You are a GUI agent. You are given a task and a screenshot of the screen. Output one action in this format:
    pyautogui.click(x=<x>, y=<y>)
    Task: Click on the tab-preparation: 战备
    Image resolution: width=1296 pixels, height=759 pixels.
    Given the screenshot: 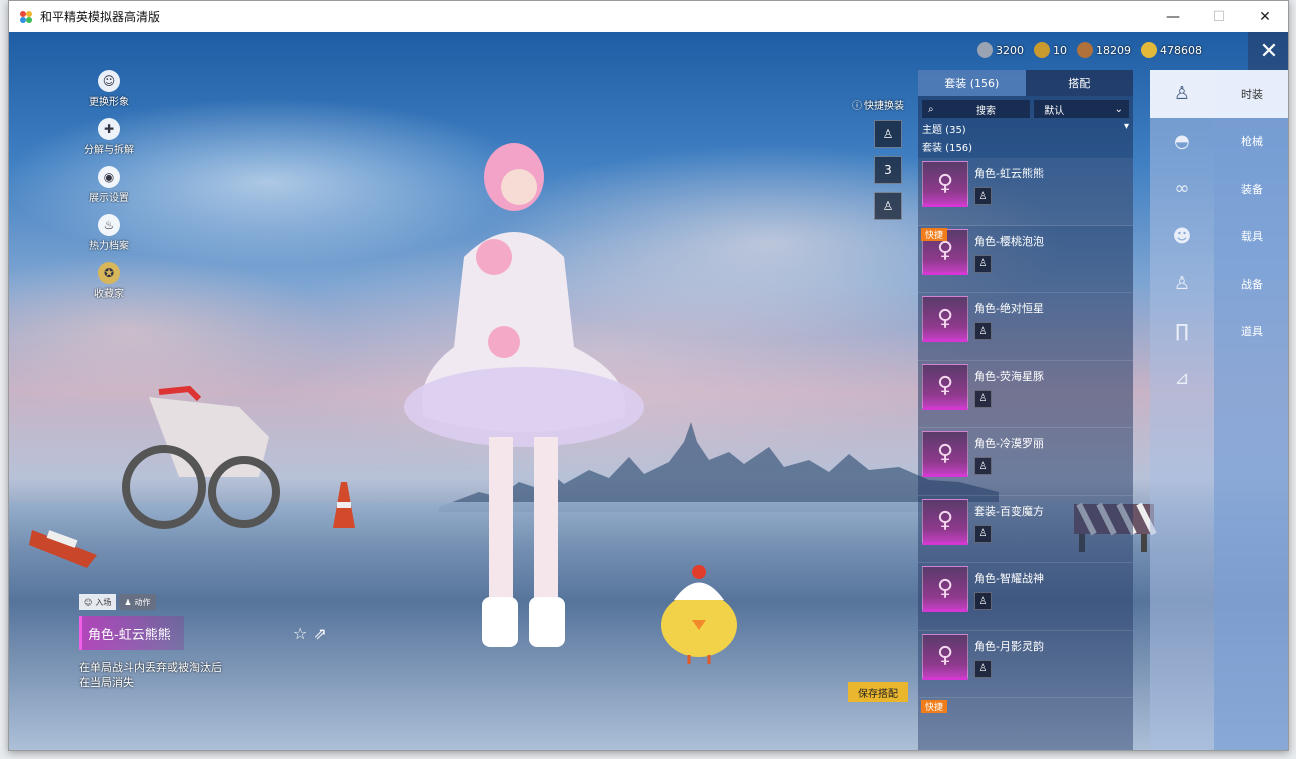 What is the action you would take?
    pyautogui.click(x=1251, y=284)
    